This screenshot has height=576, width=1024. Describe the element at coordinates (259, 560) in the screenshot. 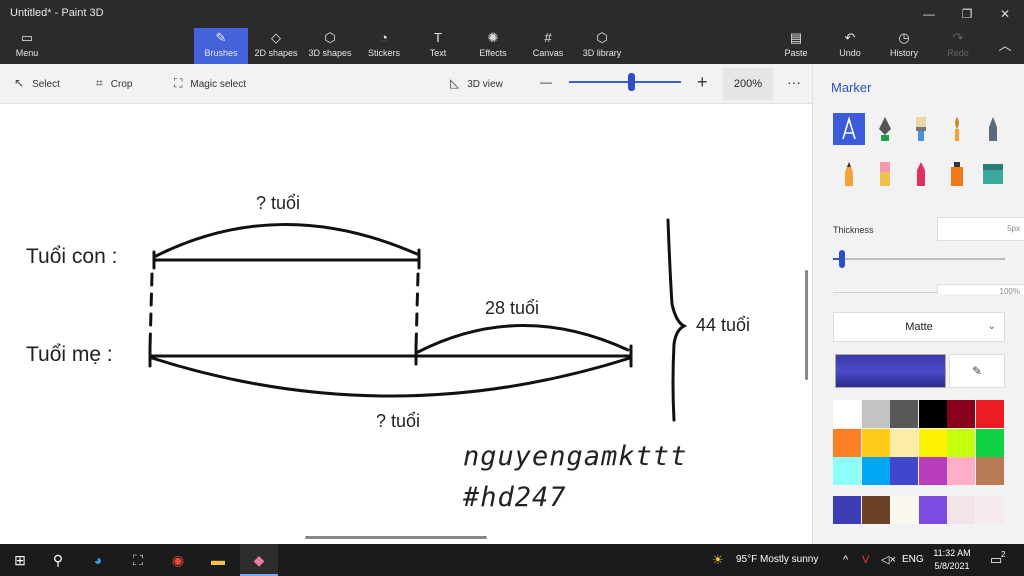

I see `paint3d-taskbar-button: ◆` at that location.